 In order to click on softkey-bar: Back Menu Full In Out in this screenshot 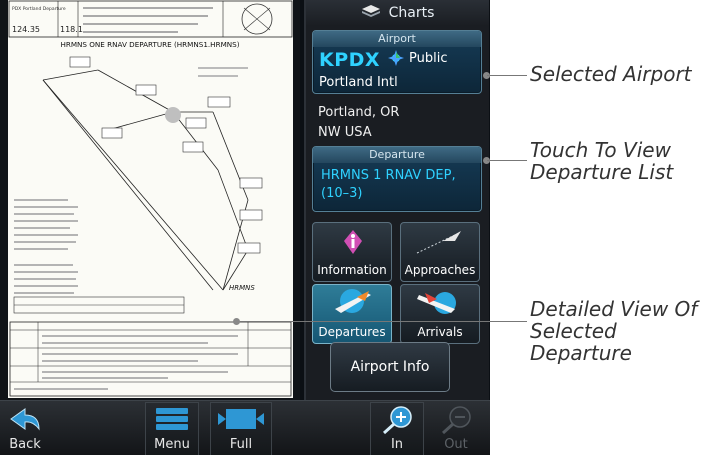, I will do `click(245, 427)`.